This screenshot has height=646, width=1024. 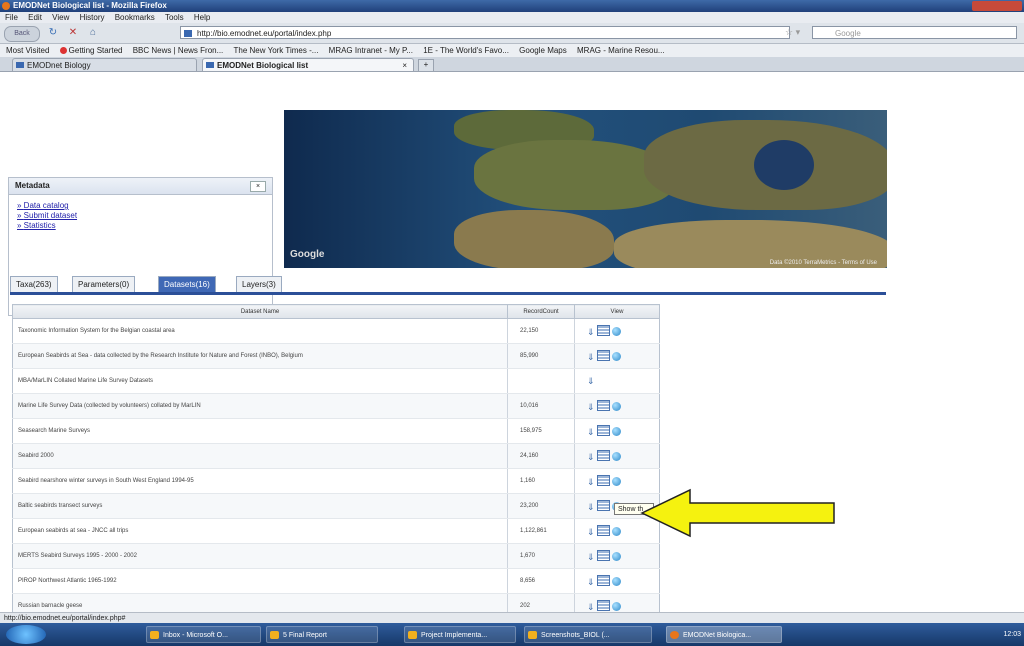 What do you see at coordinates (260, 311) in the screenshot?
I see `column-dataset-name: Dataset Name` at bounding box center [260, 311].